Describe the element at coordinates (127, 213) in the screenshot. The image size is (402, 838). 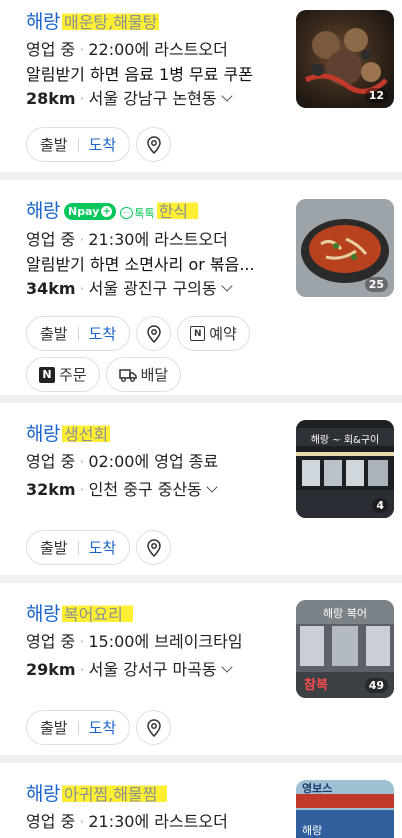
I see `chat-bubble-icon: ···` at that location.